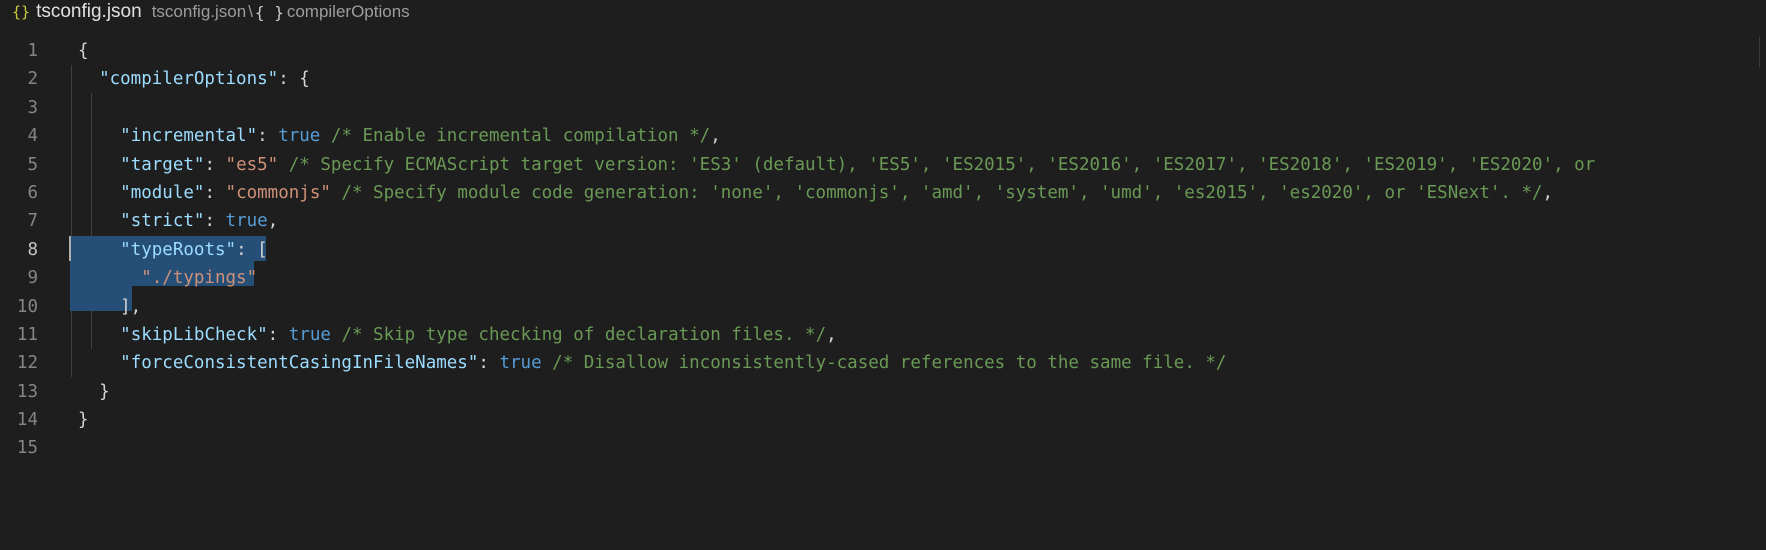  What do you see at coordinates (27, 306) in the screenshot?
I see `line-number: 10` at bounding box center [27, 306].